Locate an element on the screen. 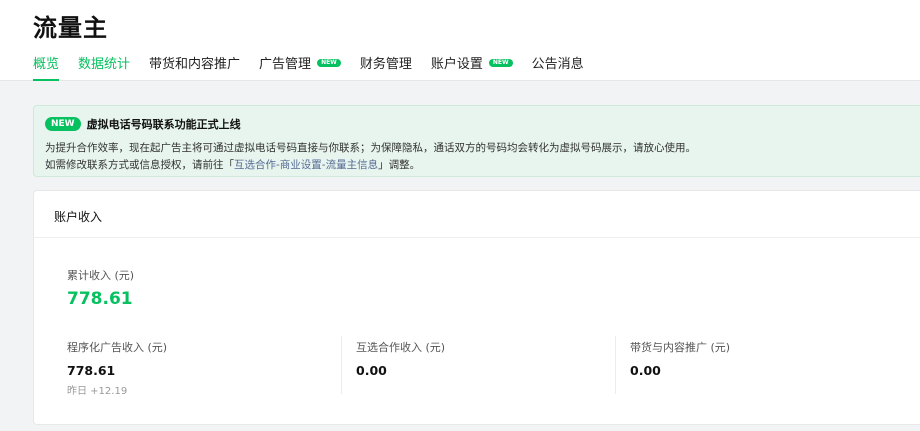  tab-ad-management: 广告管理 NEW is located at coordinates (300, 68).